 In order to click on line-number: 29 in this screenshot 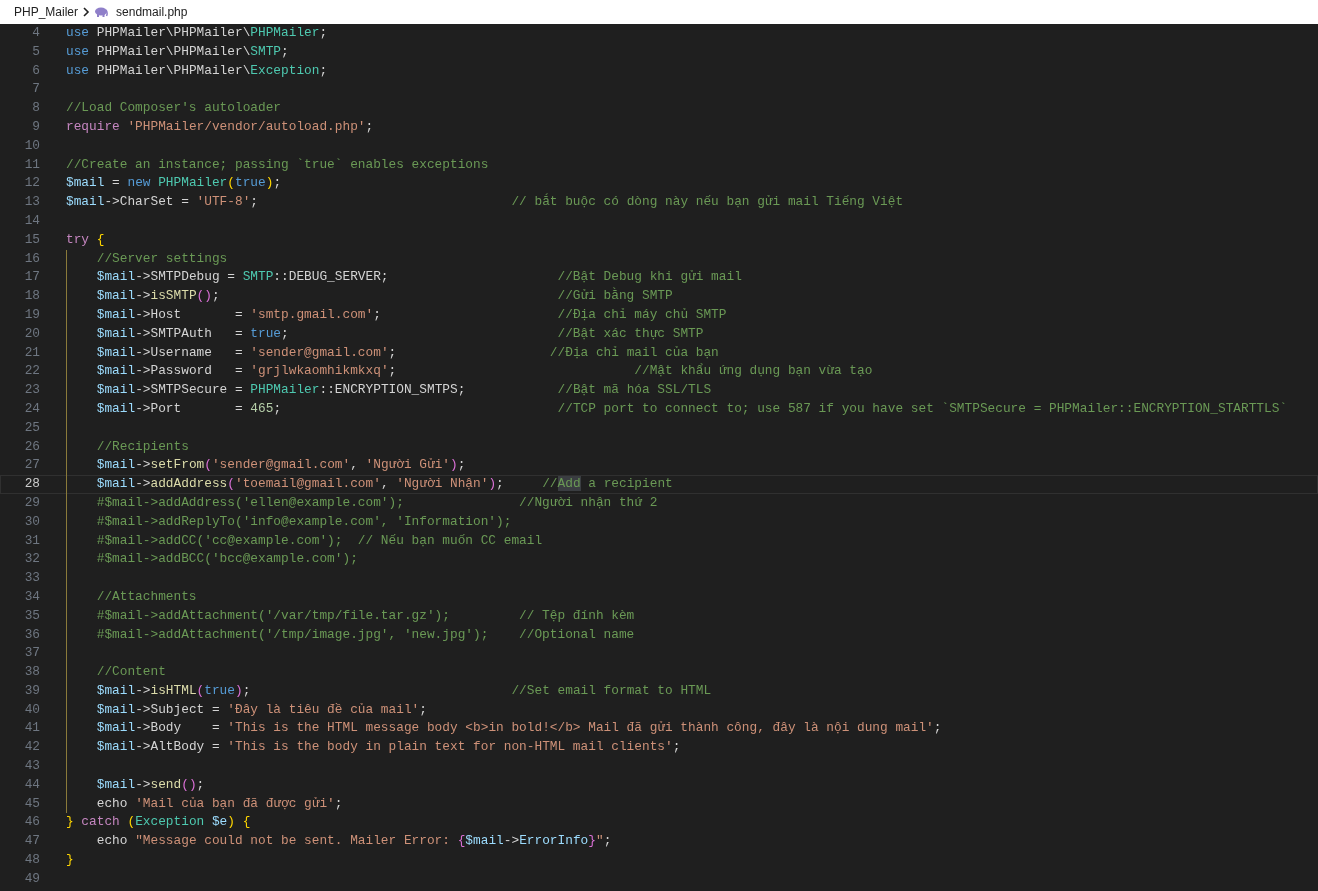, I will do `click(31, 502)`.